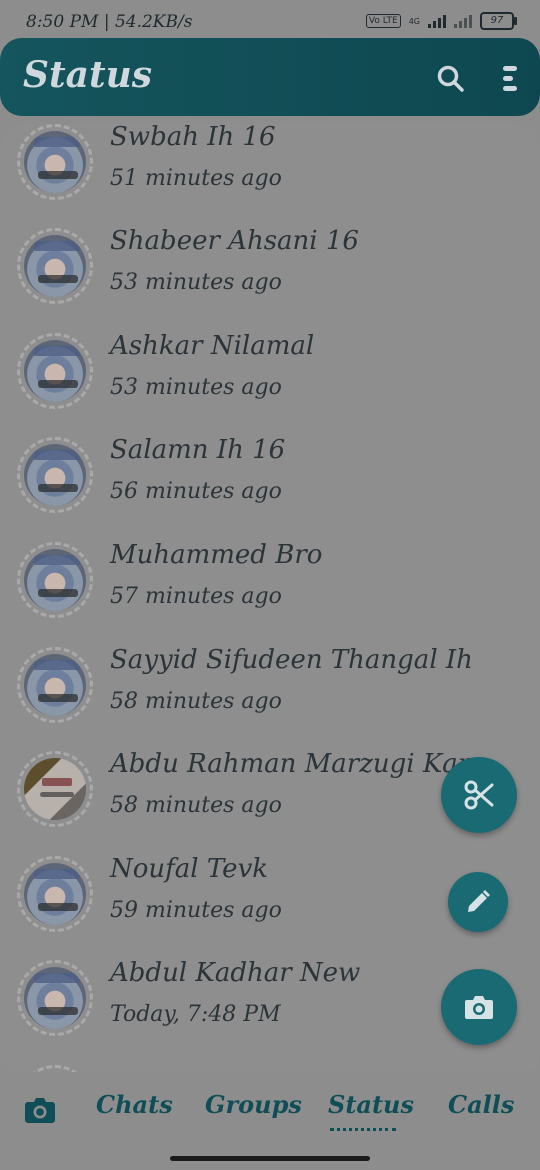  I want to click on status-item: Ashkar Nilamal 53 minutes ago, so click(270, 381).